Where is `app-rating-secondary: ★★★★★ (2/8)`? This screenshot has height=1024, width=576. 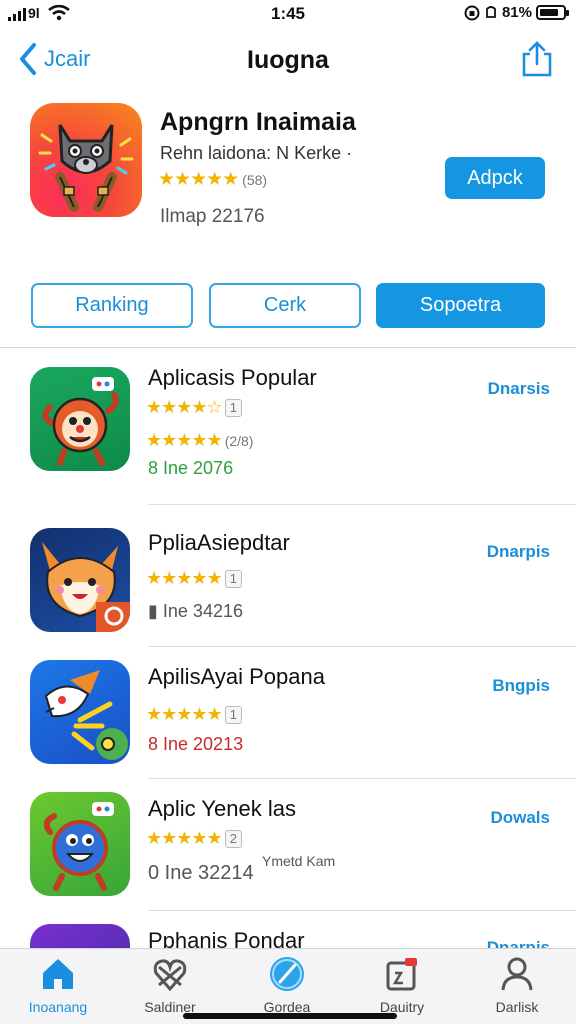 app-rating-secondary: ★★★★★ (2/8) is located at coordinates (199, 440).